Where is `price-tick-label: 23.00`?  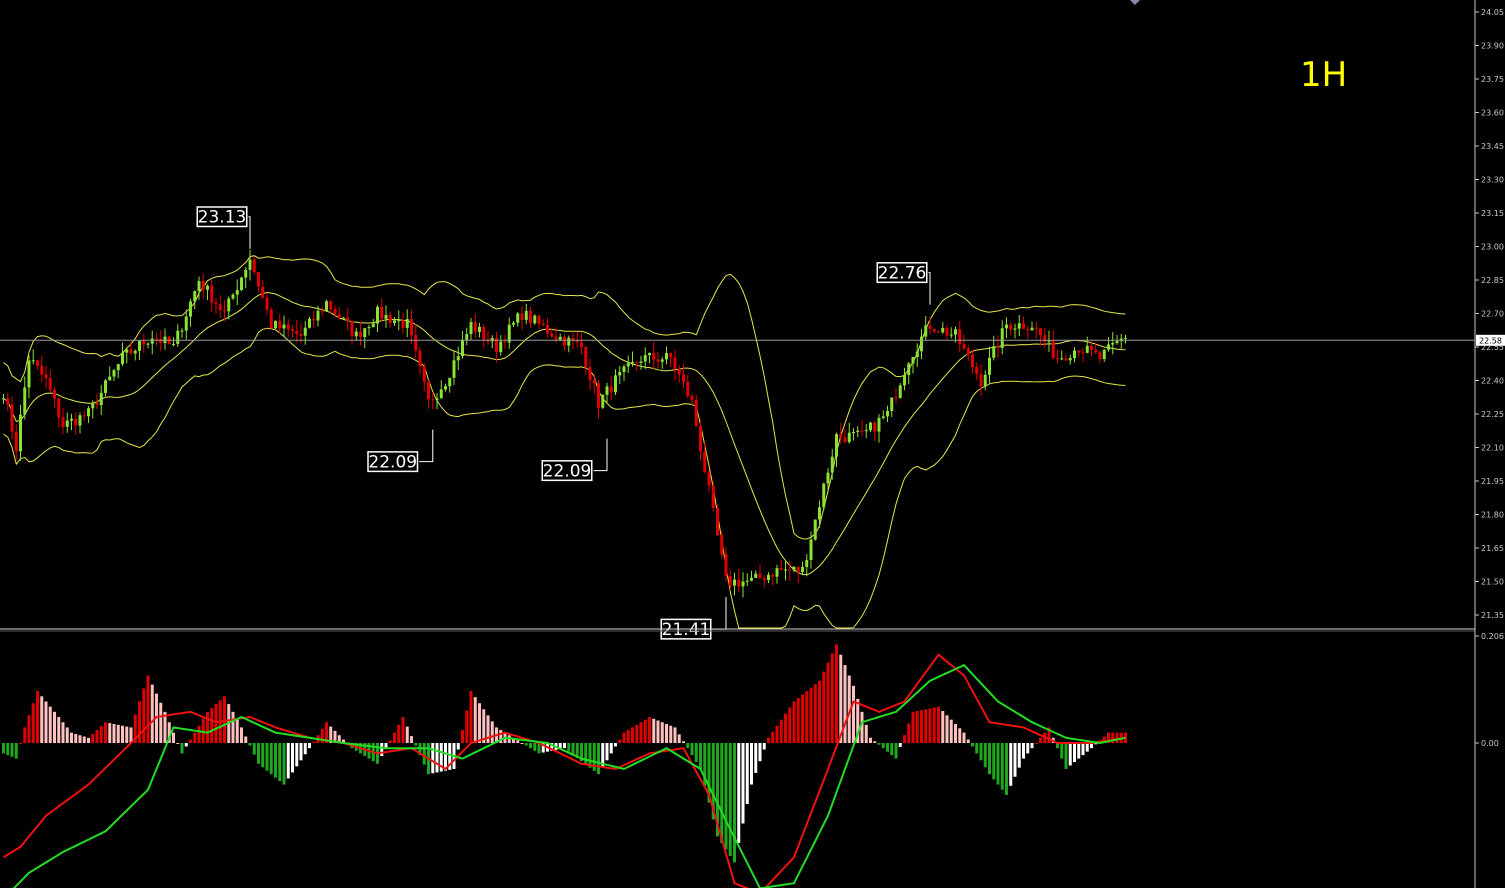 price-tick-label: 23.00 is located at coordinates (1492, 247).